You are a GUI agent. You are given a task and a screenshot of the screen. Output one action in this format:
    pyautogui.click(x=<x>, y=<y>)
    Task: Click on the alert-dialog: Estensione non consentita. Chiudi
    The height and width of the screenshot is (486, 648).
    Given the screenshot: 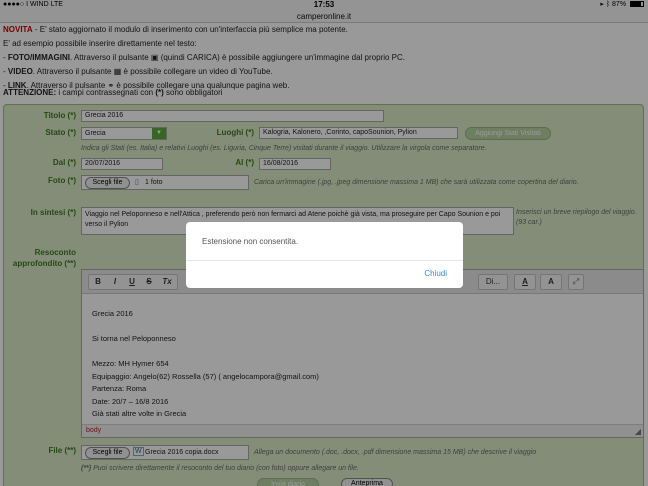 What is the action you would take?
    pyautogui.click(x=324, y=255)
    